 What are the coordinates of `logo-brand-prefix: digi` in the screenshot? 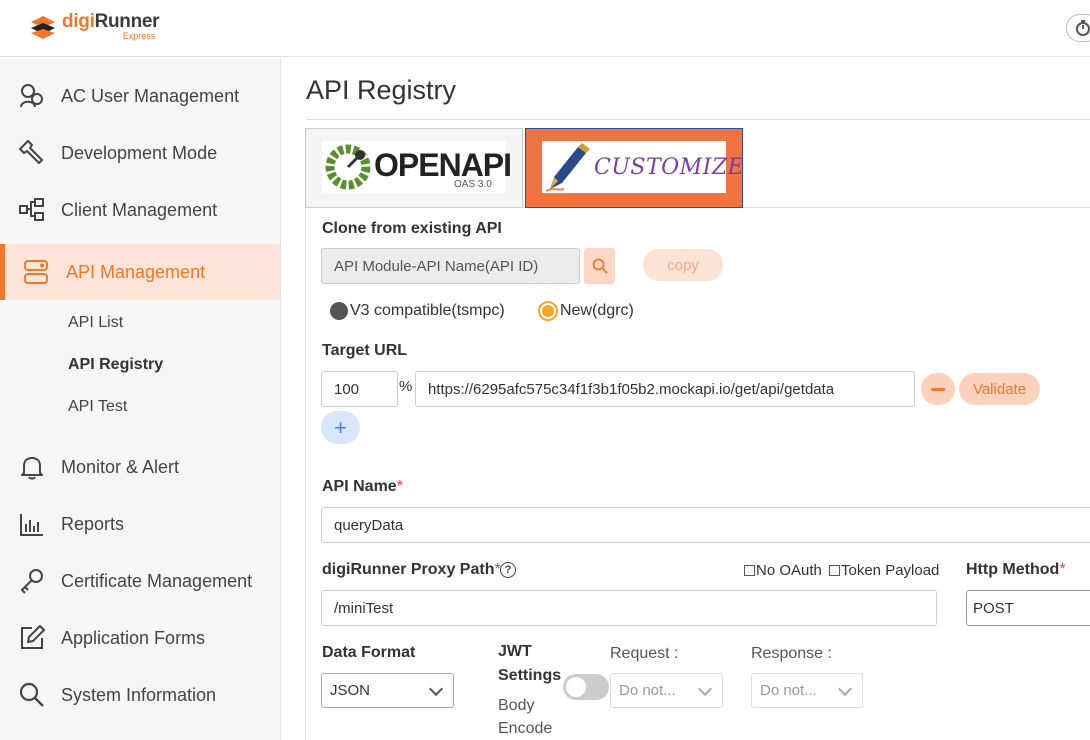 It's located at (78, 21).